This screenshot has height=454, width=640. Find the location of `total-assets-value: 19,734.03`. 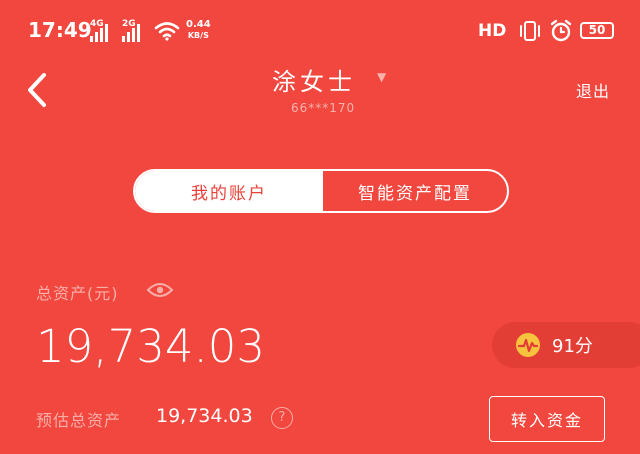

total-assets-value: 19,734.03 is located at coordinates (151, 346).